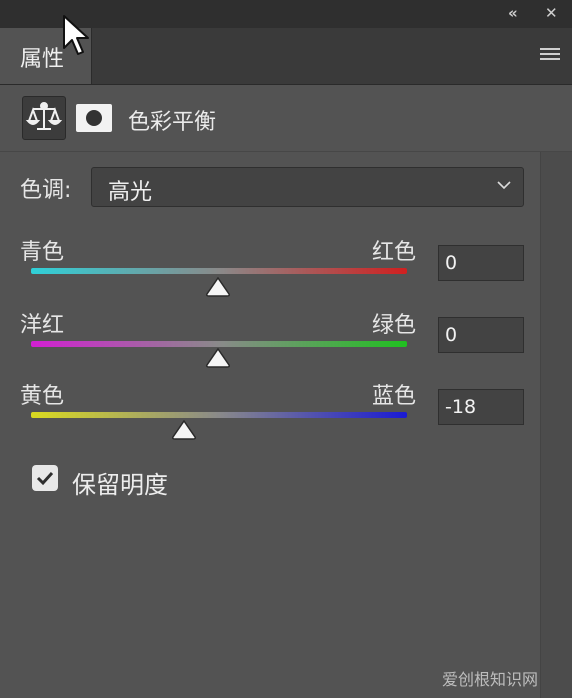 The image size is (572, 698). I want to click on adjustment-header: 色彩平衡, so click(286, 118).